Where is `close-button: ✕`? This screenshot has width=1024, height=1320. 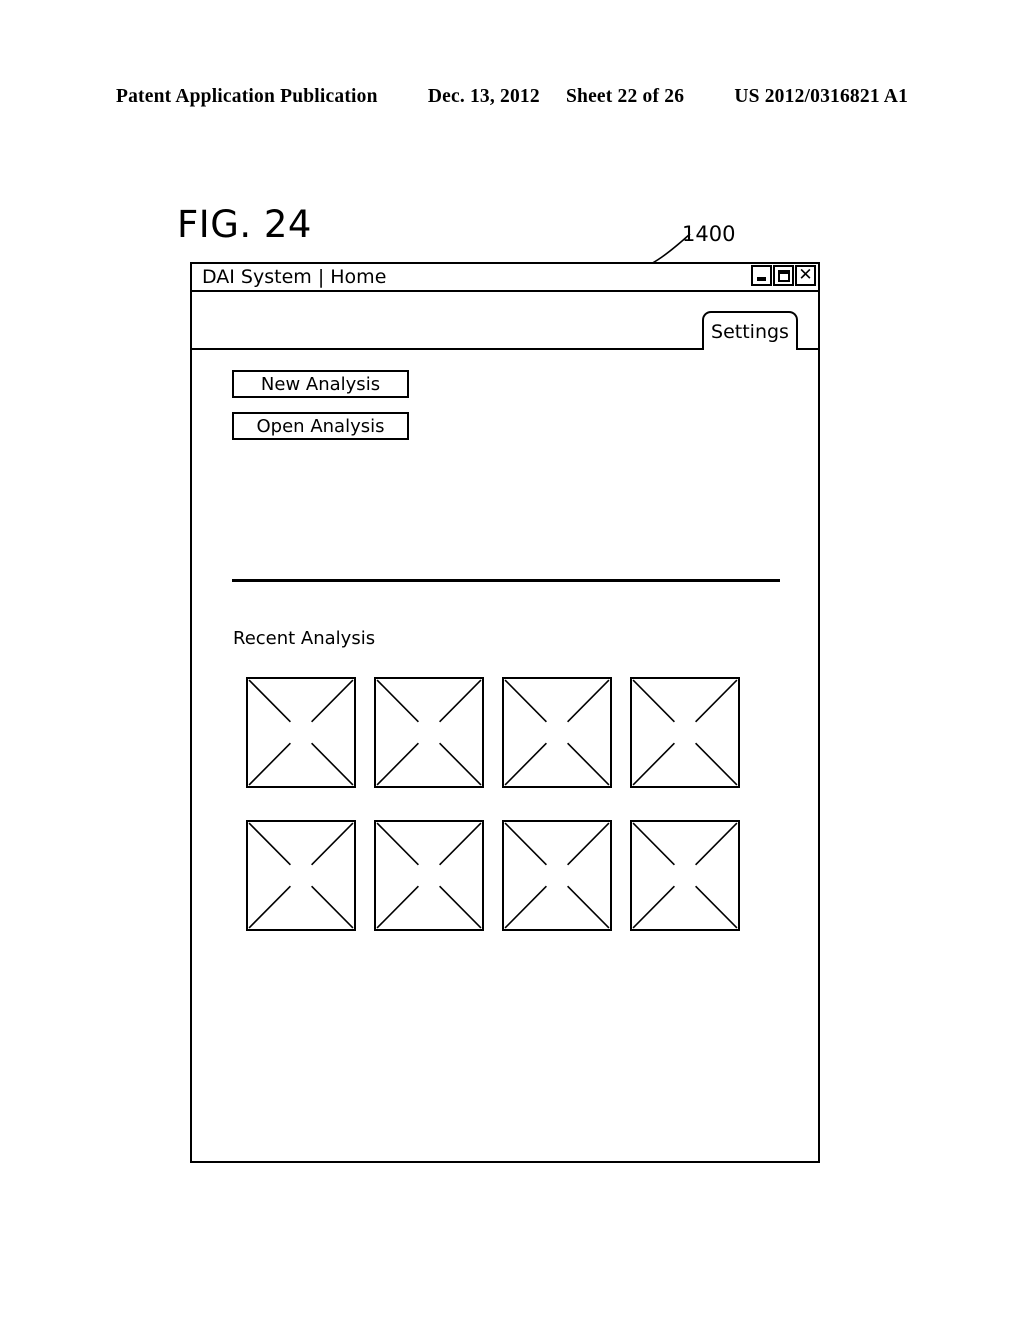 close-button: ✕ is located at coordinates (805, 275).